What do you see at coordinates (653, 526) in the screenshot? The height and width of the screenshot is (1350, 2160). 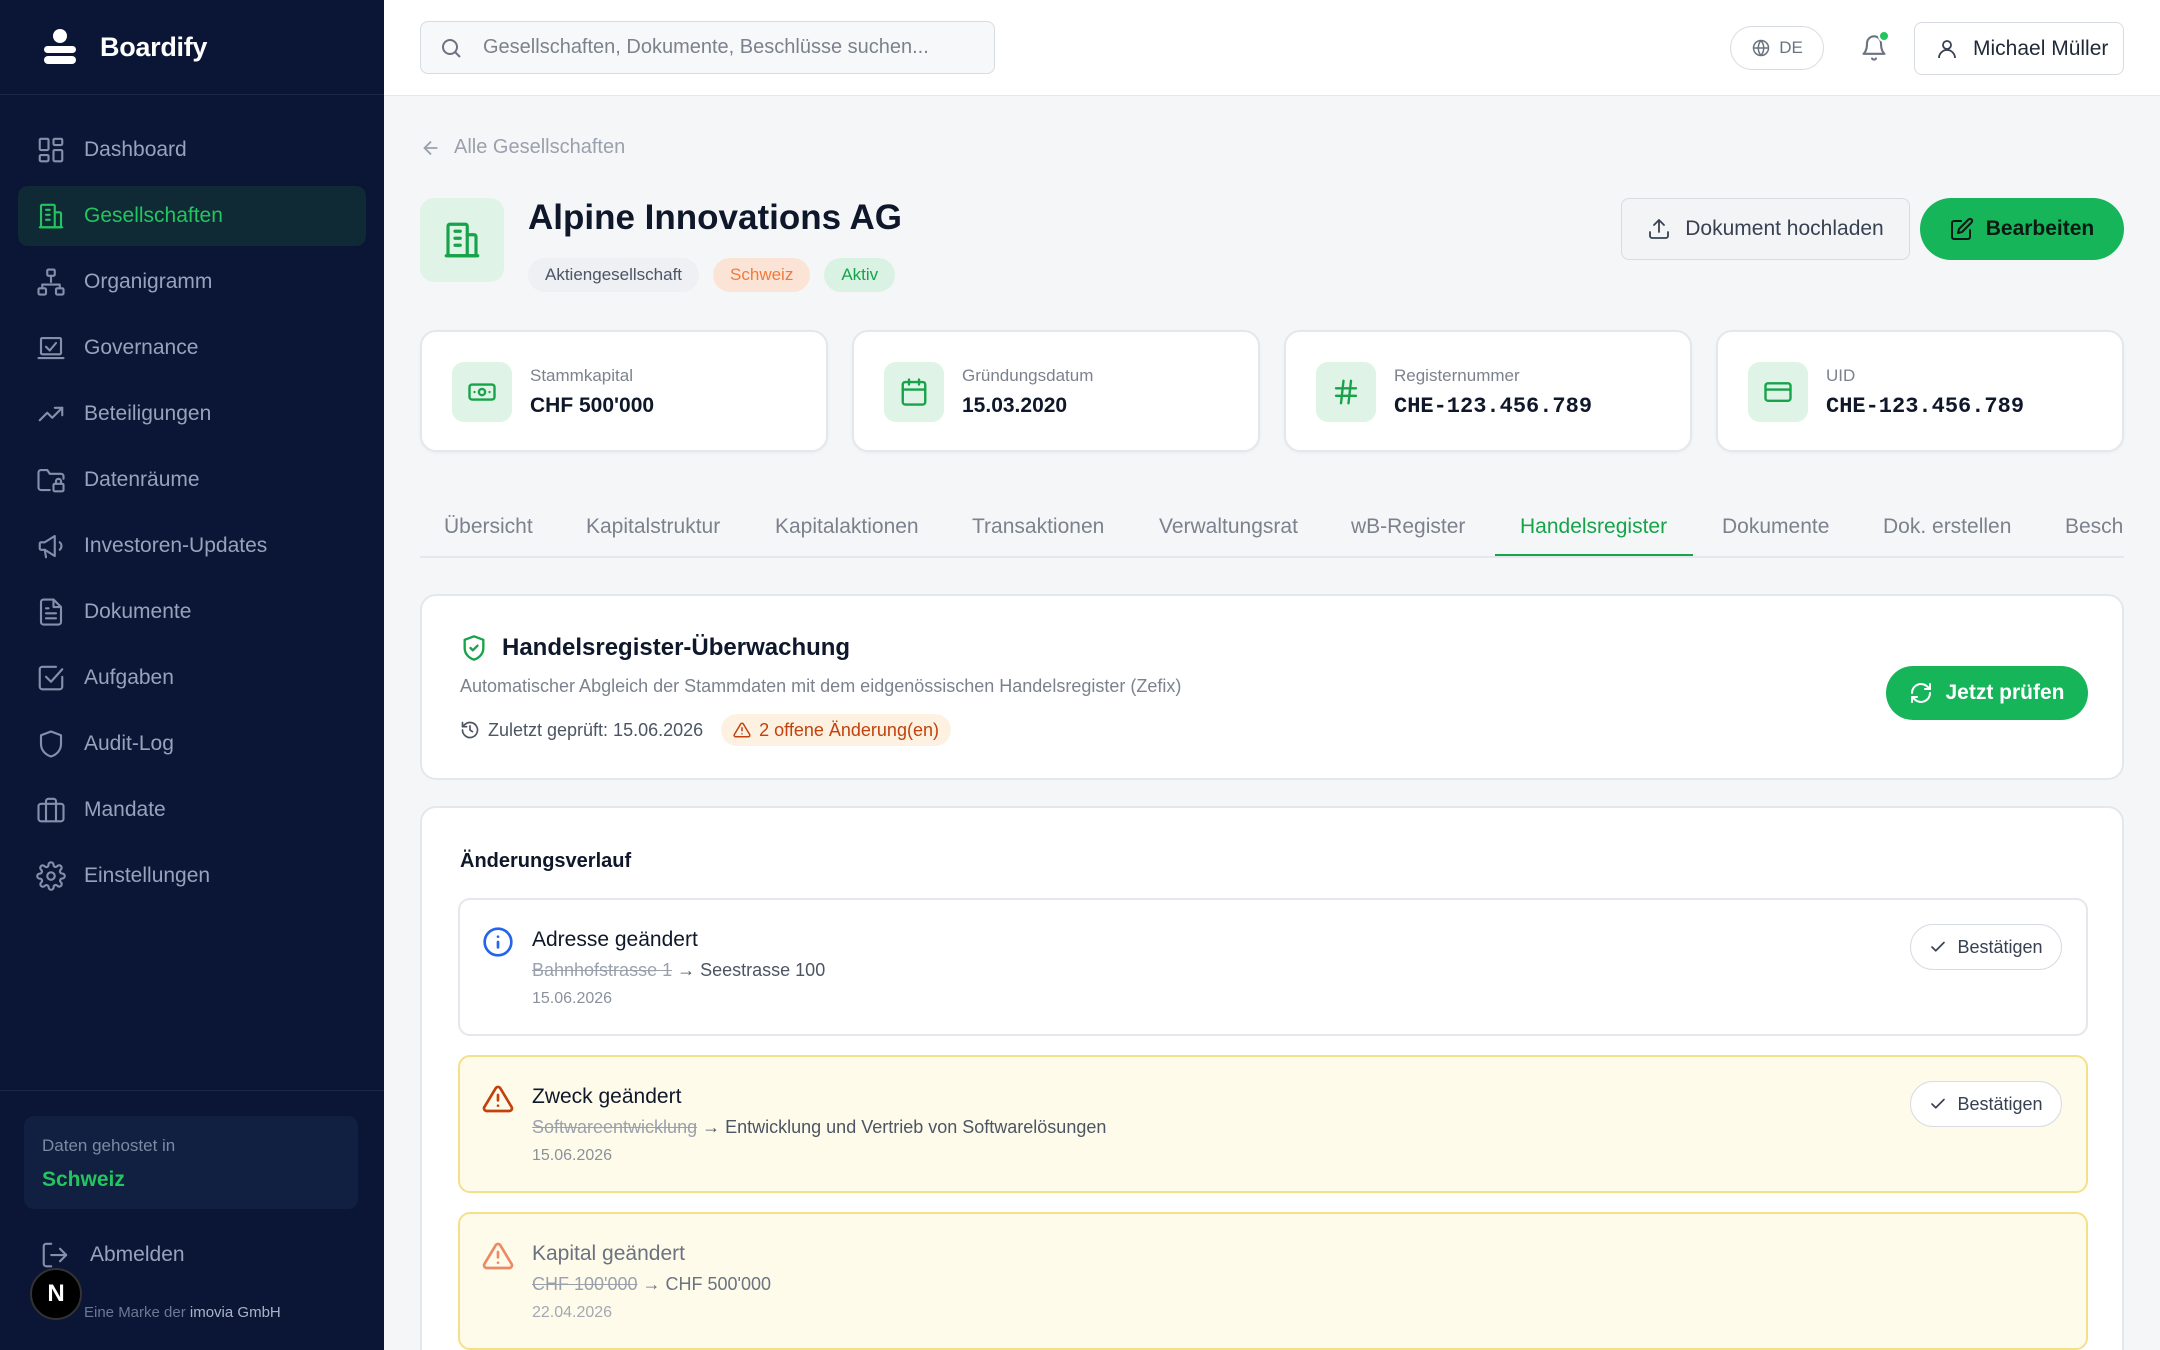 I see `tab-kapitalstruktur: Kapitalstruktur` at bounding box center [653, 526].